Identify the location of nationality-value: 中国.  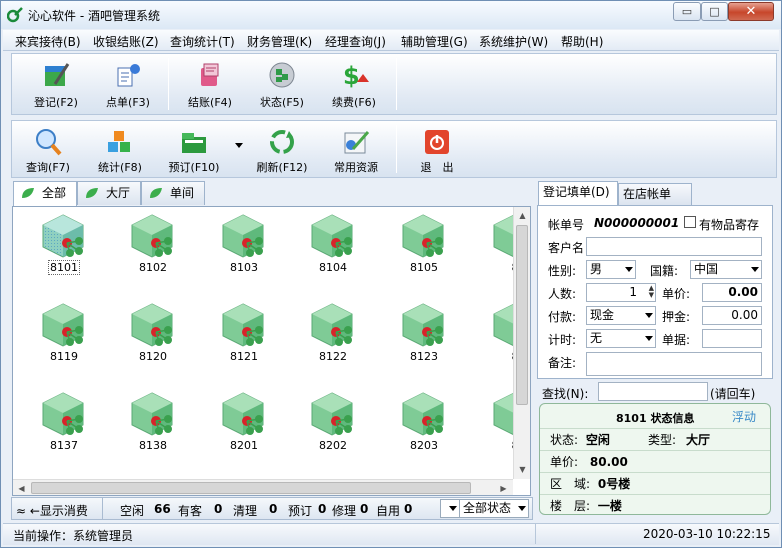
(706, 269).